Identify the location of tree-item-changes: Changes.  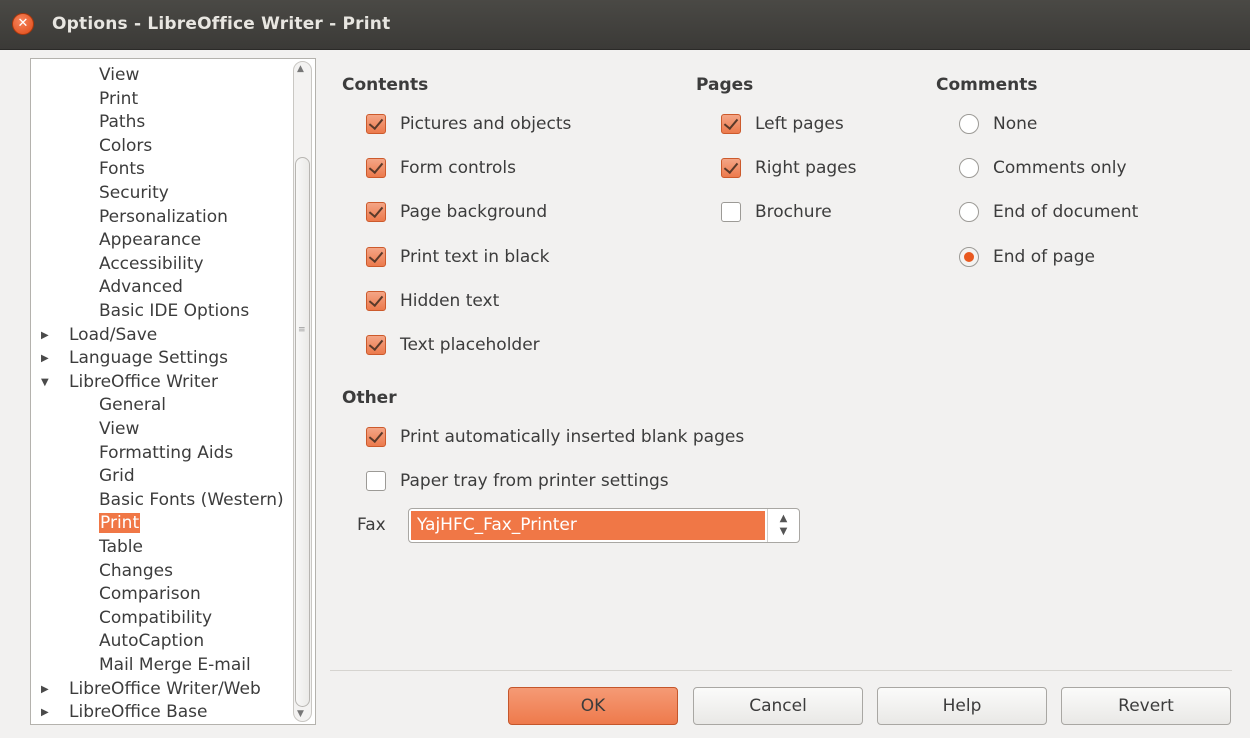
(136, 571).